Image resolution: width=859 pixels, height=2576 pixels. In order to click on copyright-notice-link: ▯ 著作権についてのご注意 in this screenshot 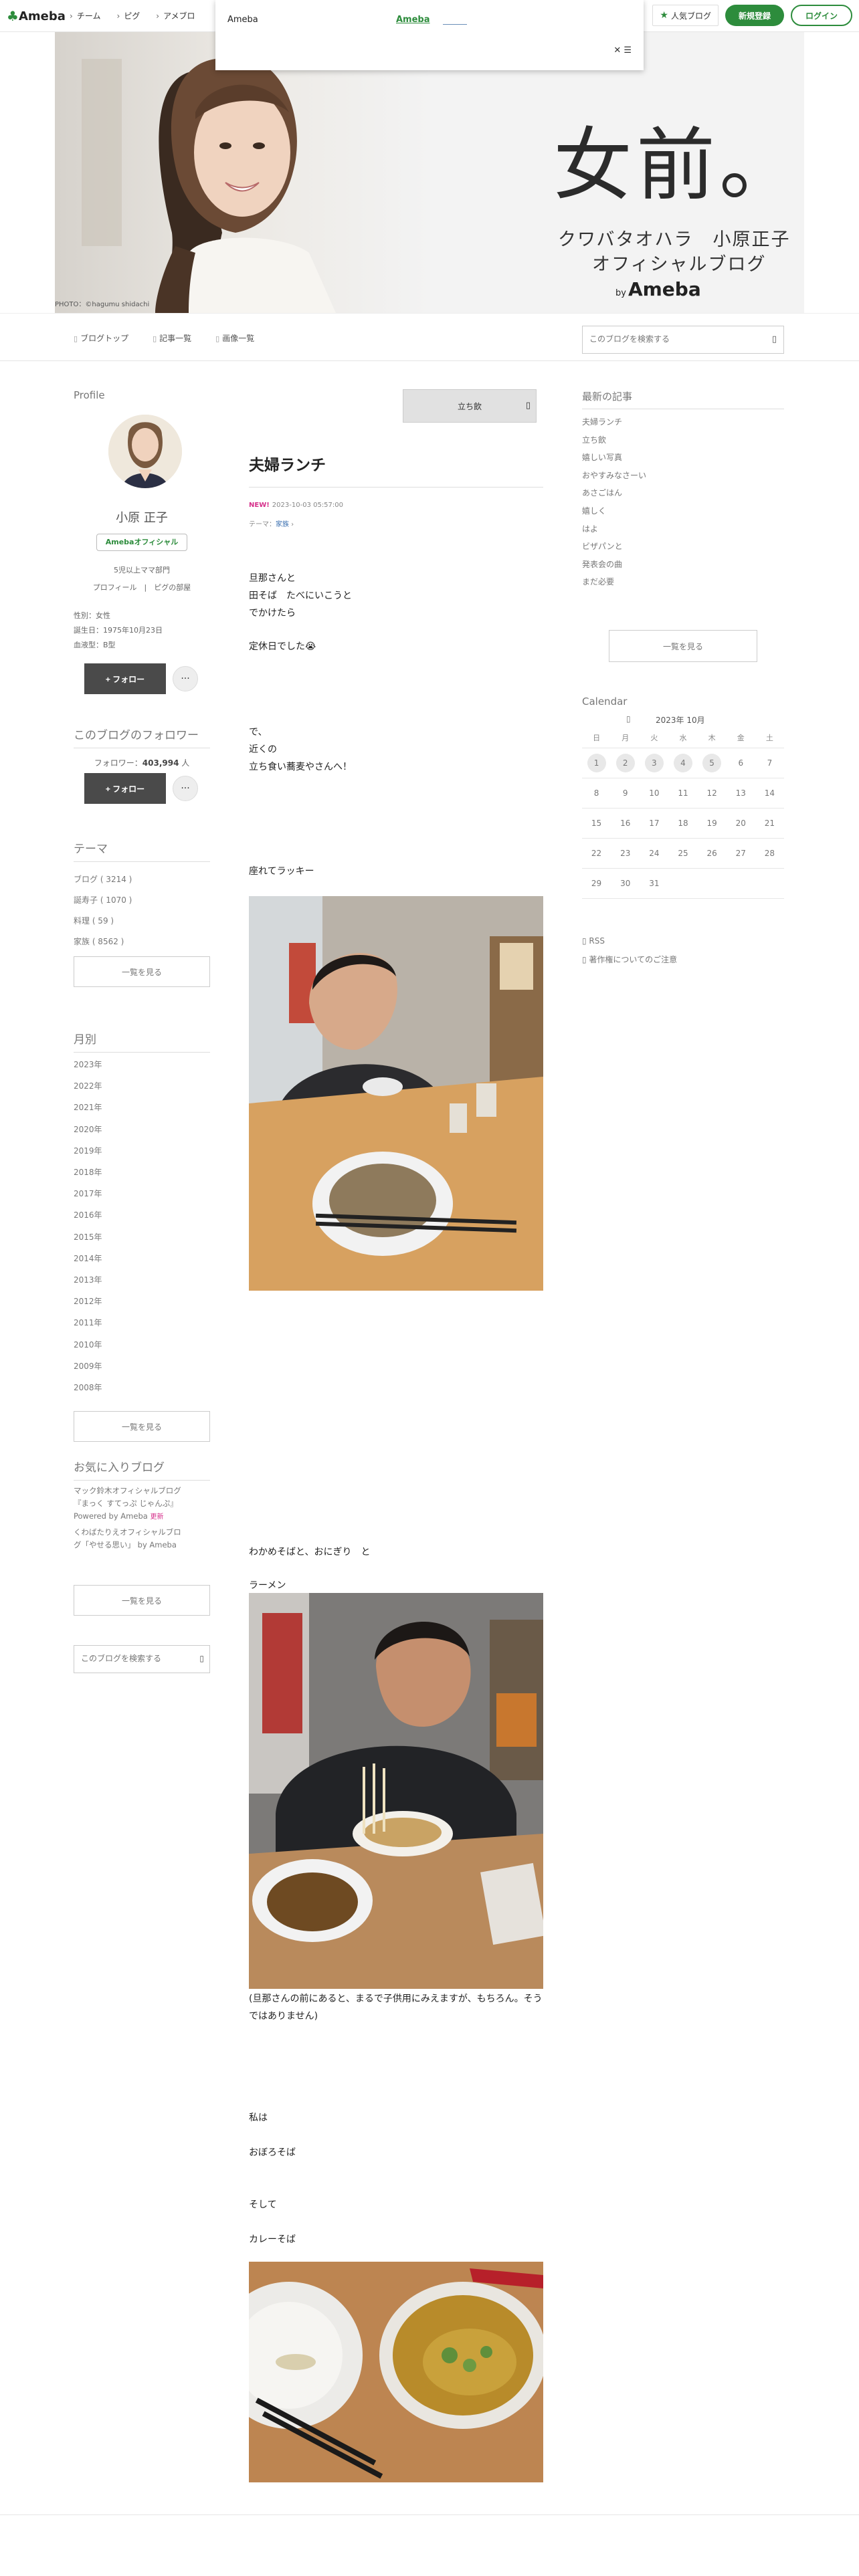, I will do `click(629, 960)`.